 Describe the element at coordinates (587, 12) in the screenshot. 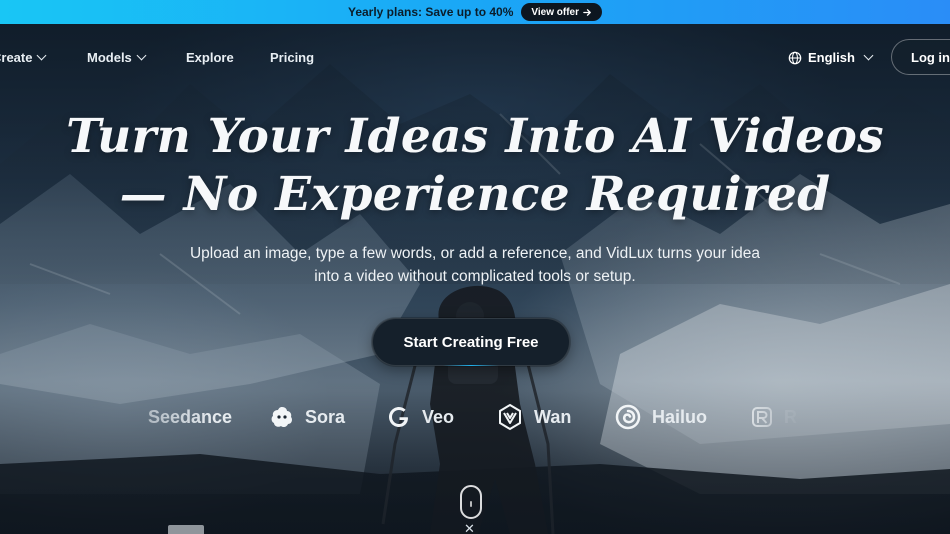

I see `arrow-right-icon` at that location.